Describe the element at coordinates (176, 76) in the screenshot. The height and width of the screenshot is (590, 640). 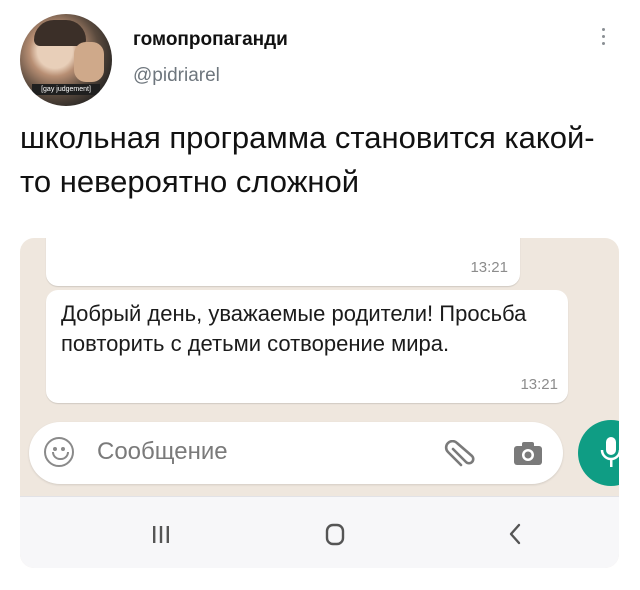
I see `author-handle: @pidriarel` at that location.